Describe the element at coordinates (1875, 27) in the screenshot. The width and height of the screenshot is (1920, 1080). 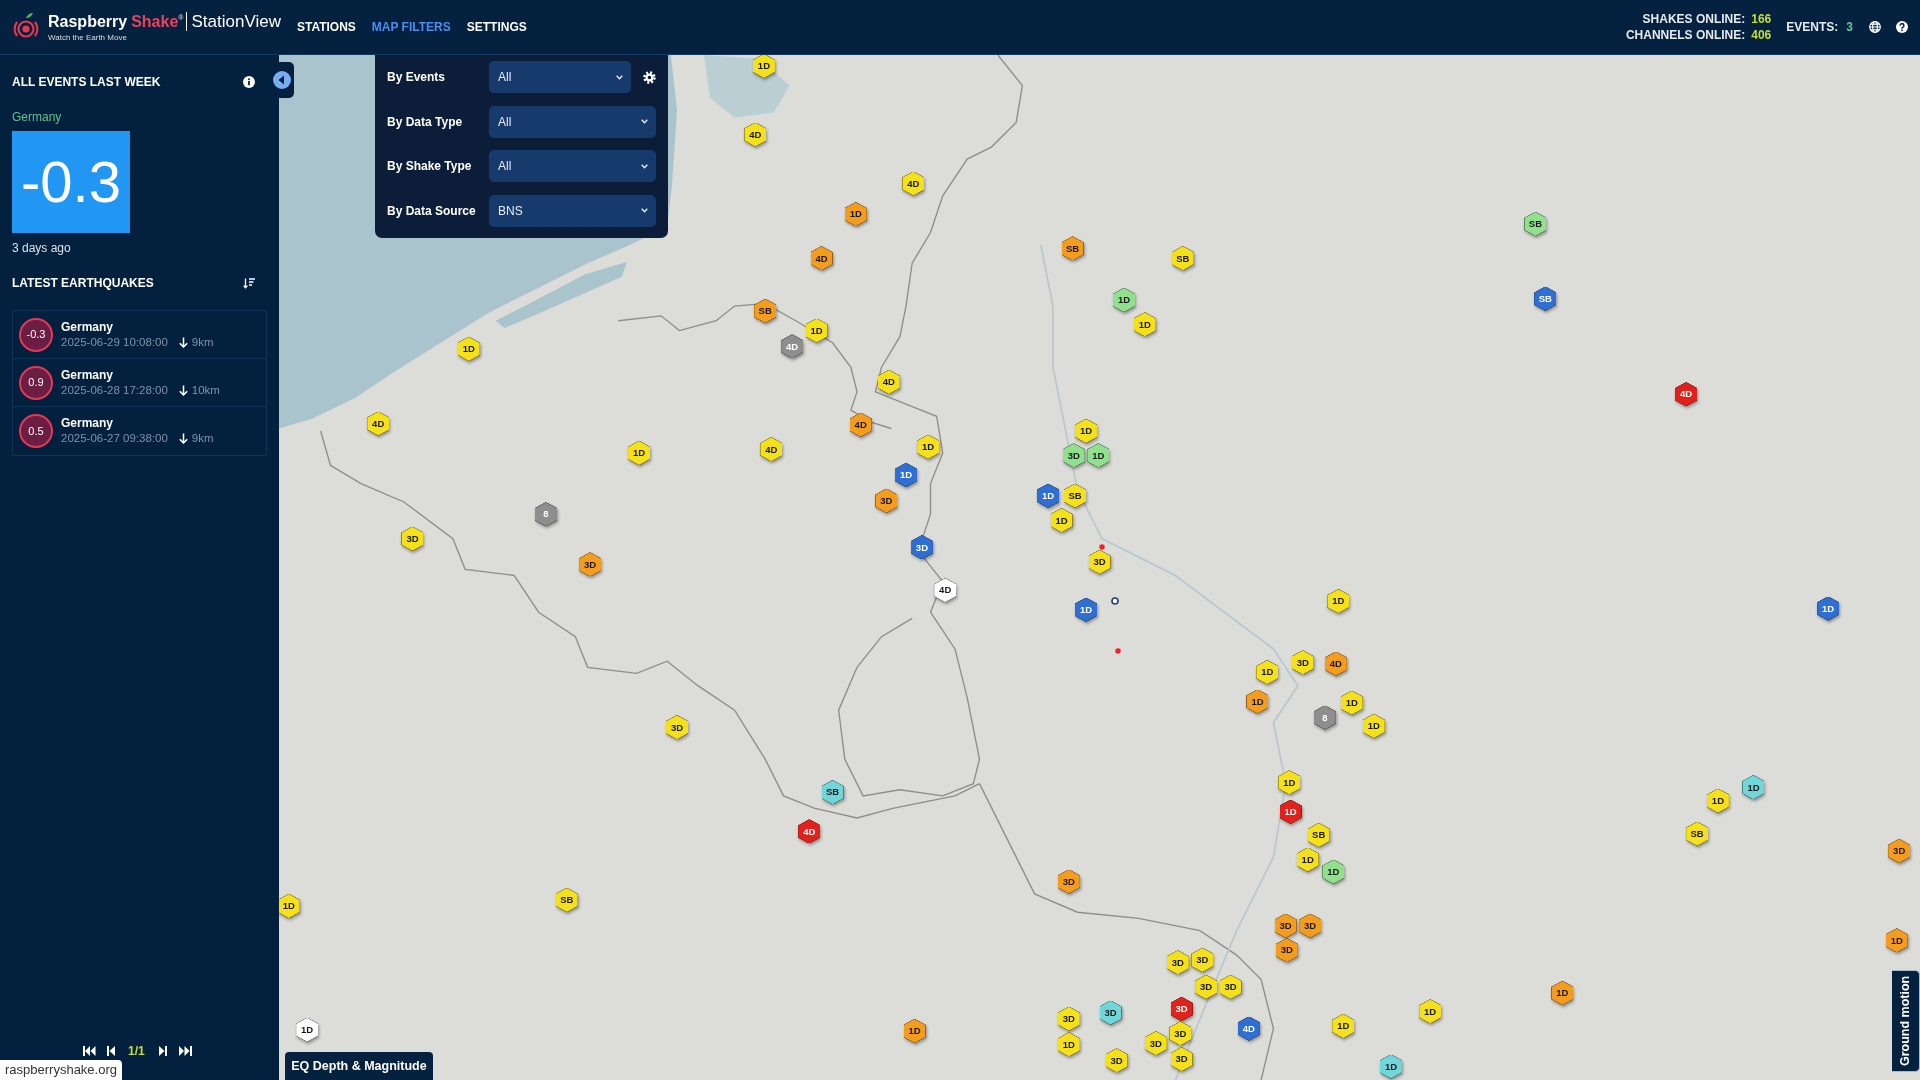
I see `globe-icon` at that location.